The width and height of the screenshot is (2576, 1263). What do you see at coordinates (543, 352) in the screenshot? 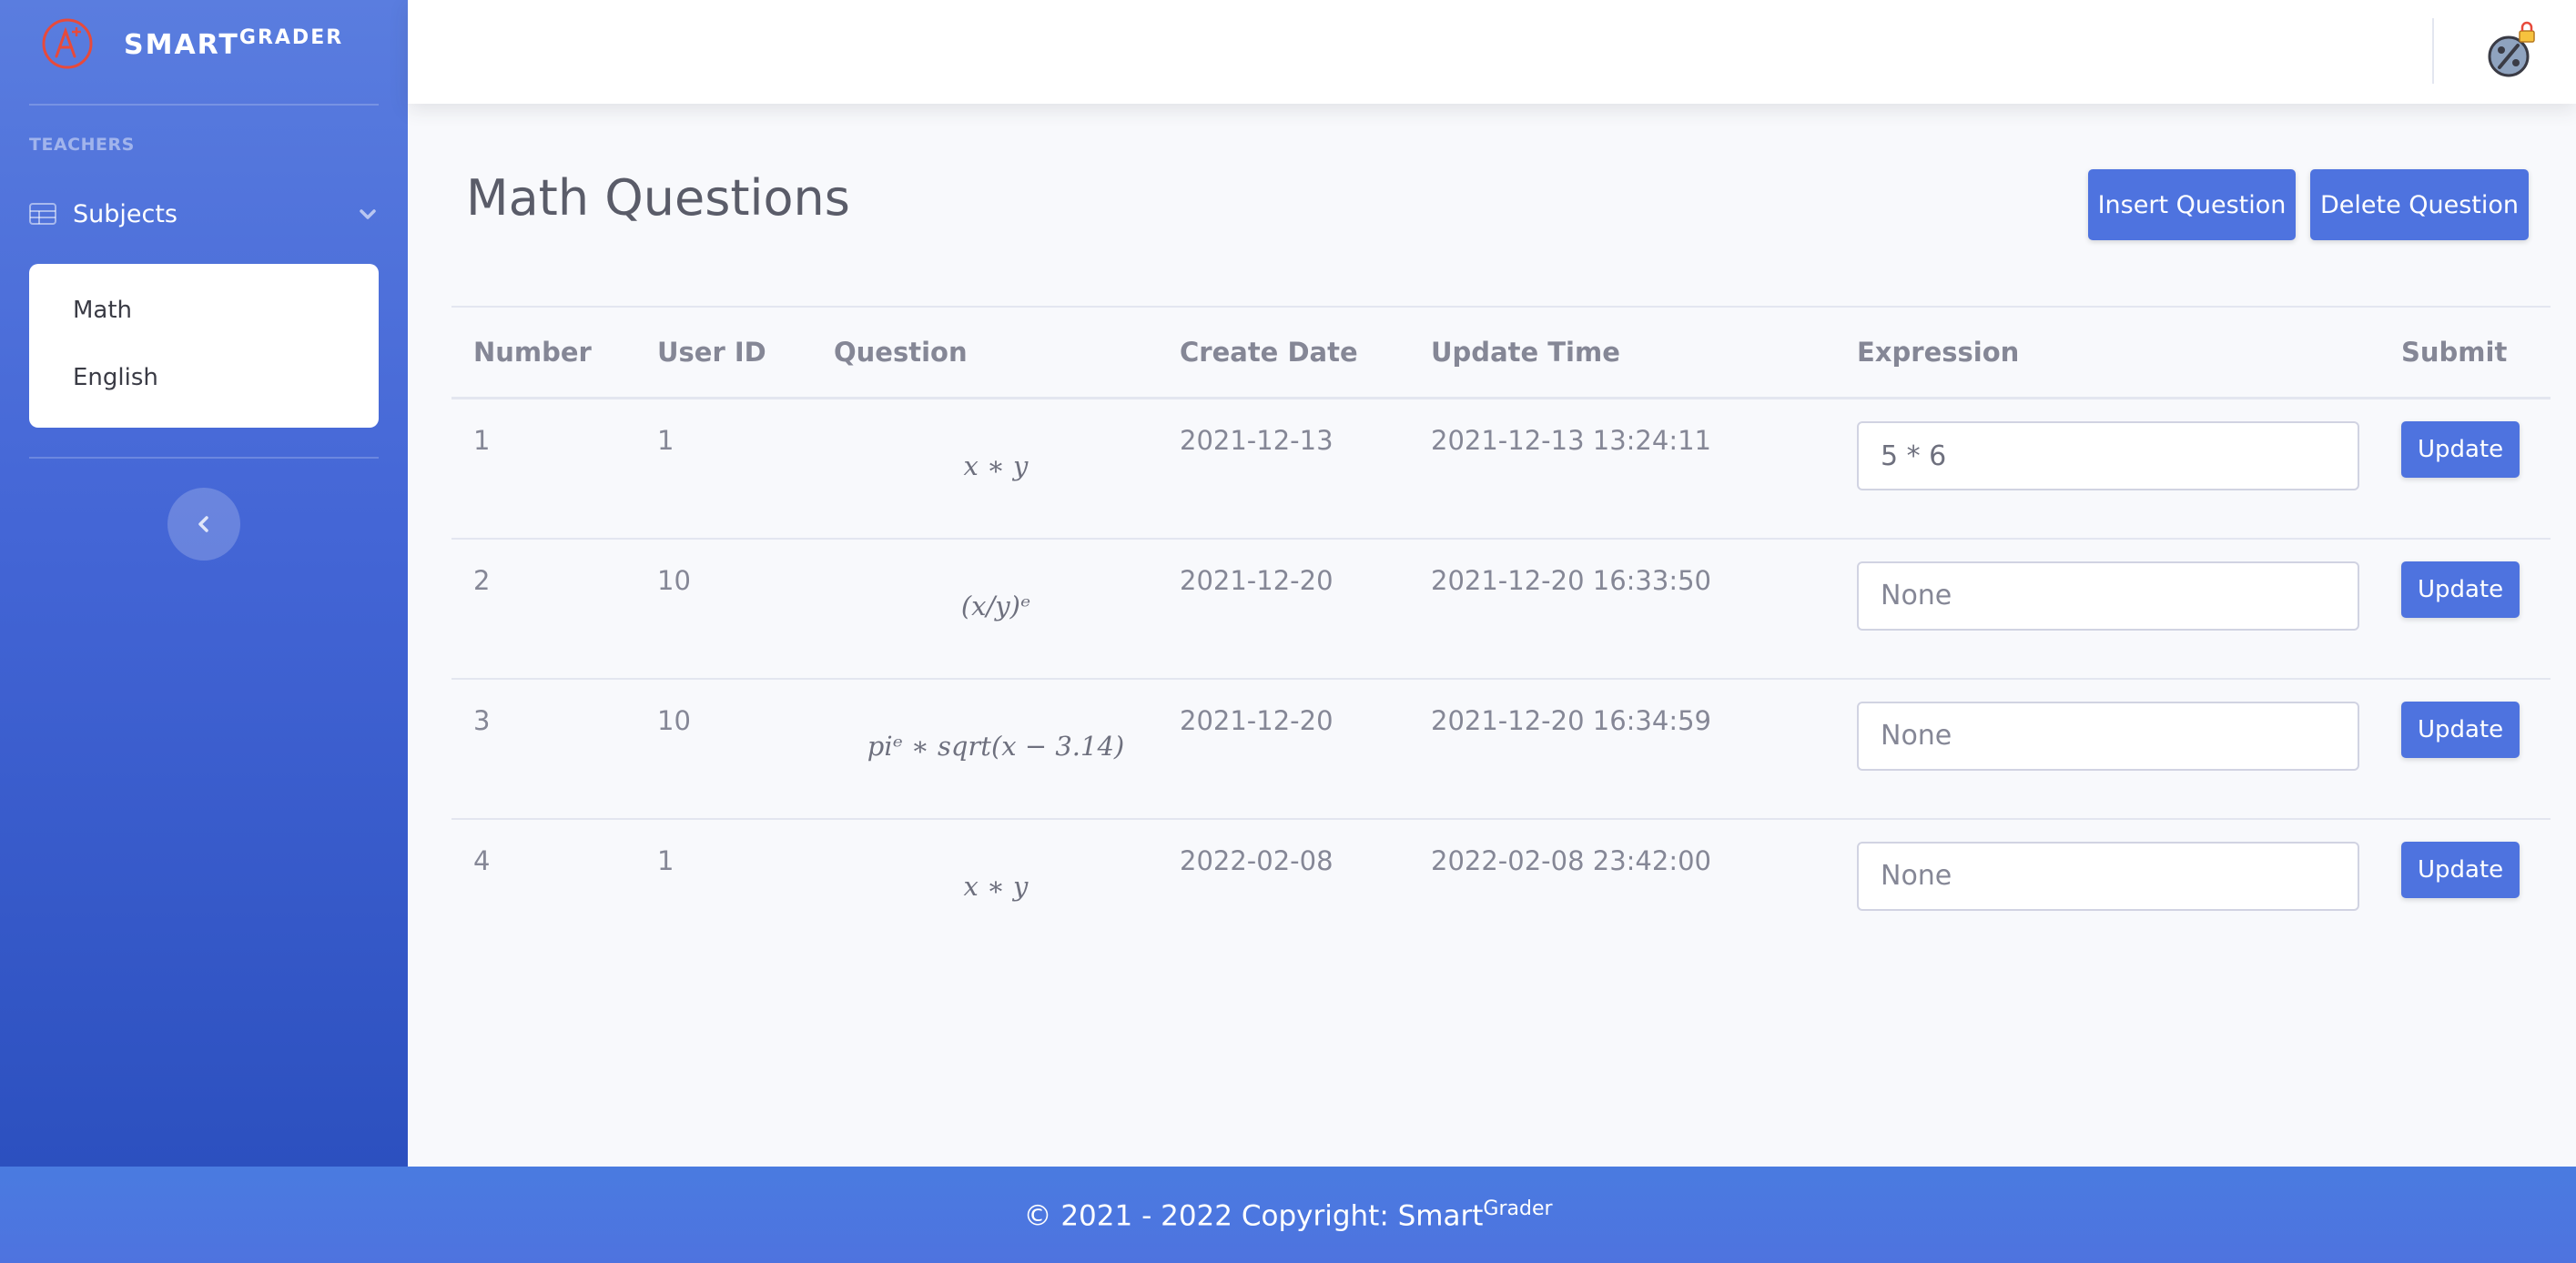
I see `column-header-number: Number` at bounding box center [543, 352].